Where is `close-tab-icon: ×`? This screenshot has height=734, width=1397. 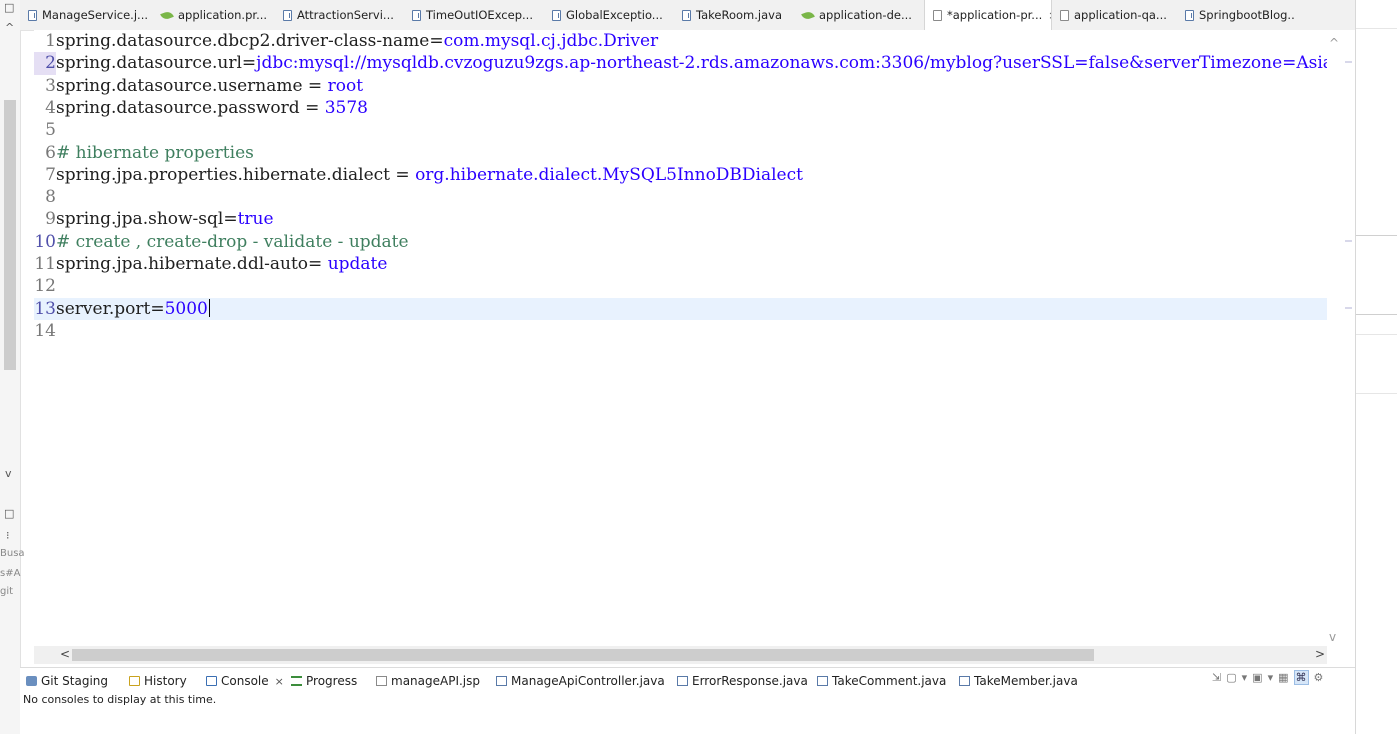 close-tab-icon: × is located at coordinates (279, 681).